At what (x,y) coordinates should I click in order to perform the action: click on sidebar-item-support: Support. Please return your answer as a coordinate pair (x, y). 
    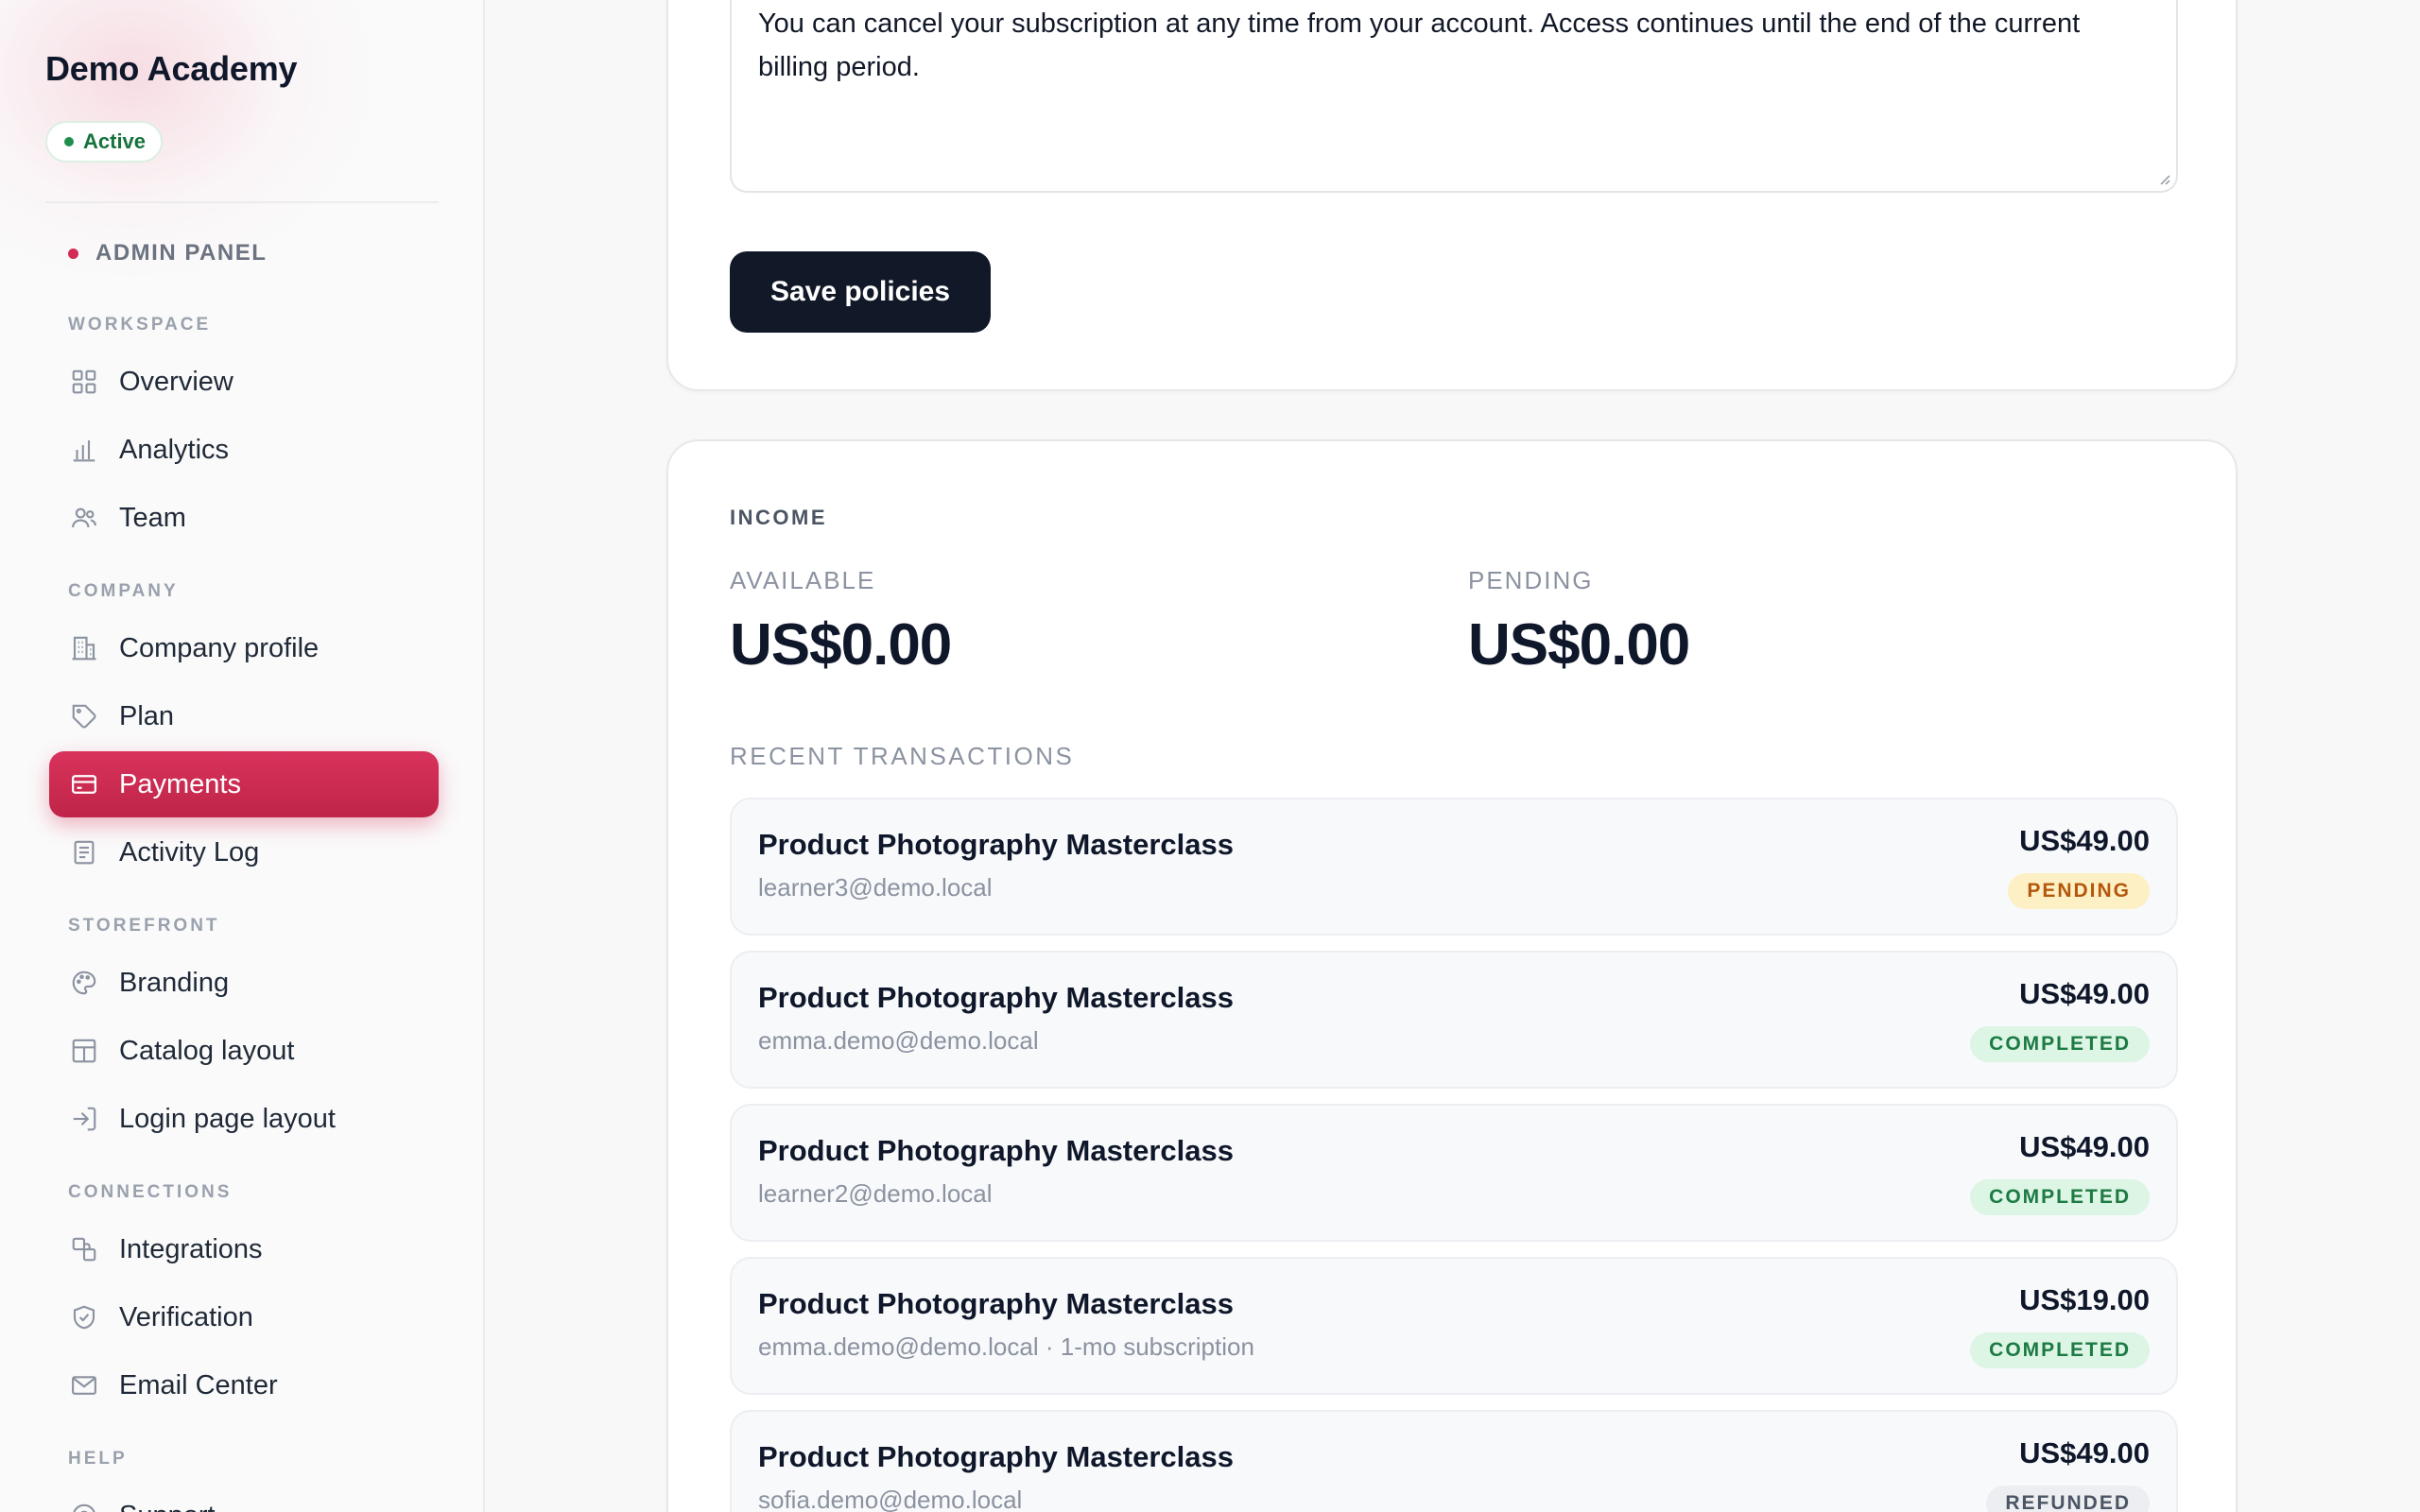
    Looking at the image, I should click on (244, 1497).